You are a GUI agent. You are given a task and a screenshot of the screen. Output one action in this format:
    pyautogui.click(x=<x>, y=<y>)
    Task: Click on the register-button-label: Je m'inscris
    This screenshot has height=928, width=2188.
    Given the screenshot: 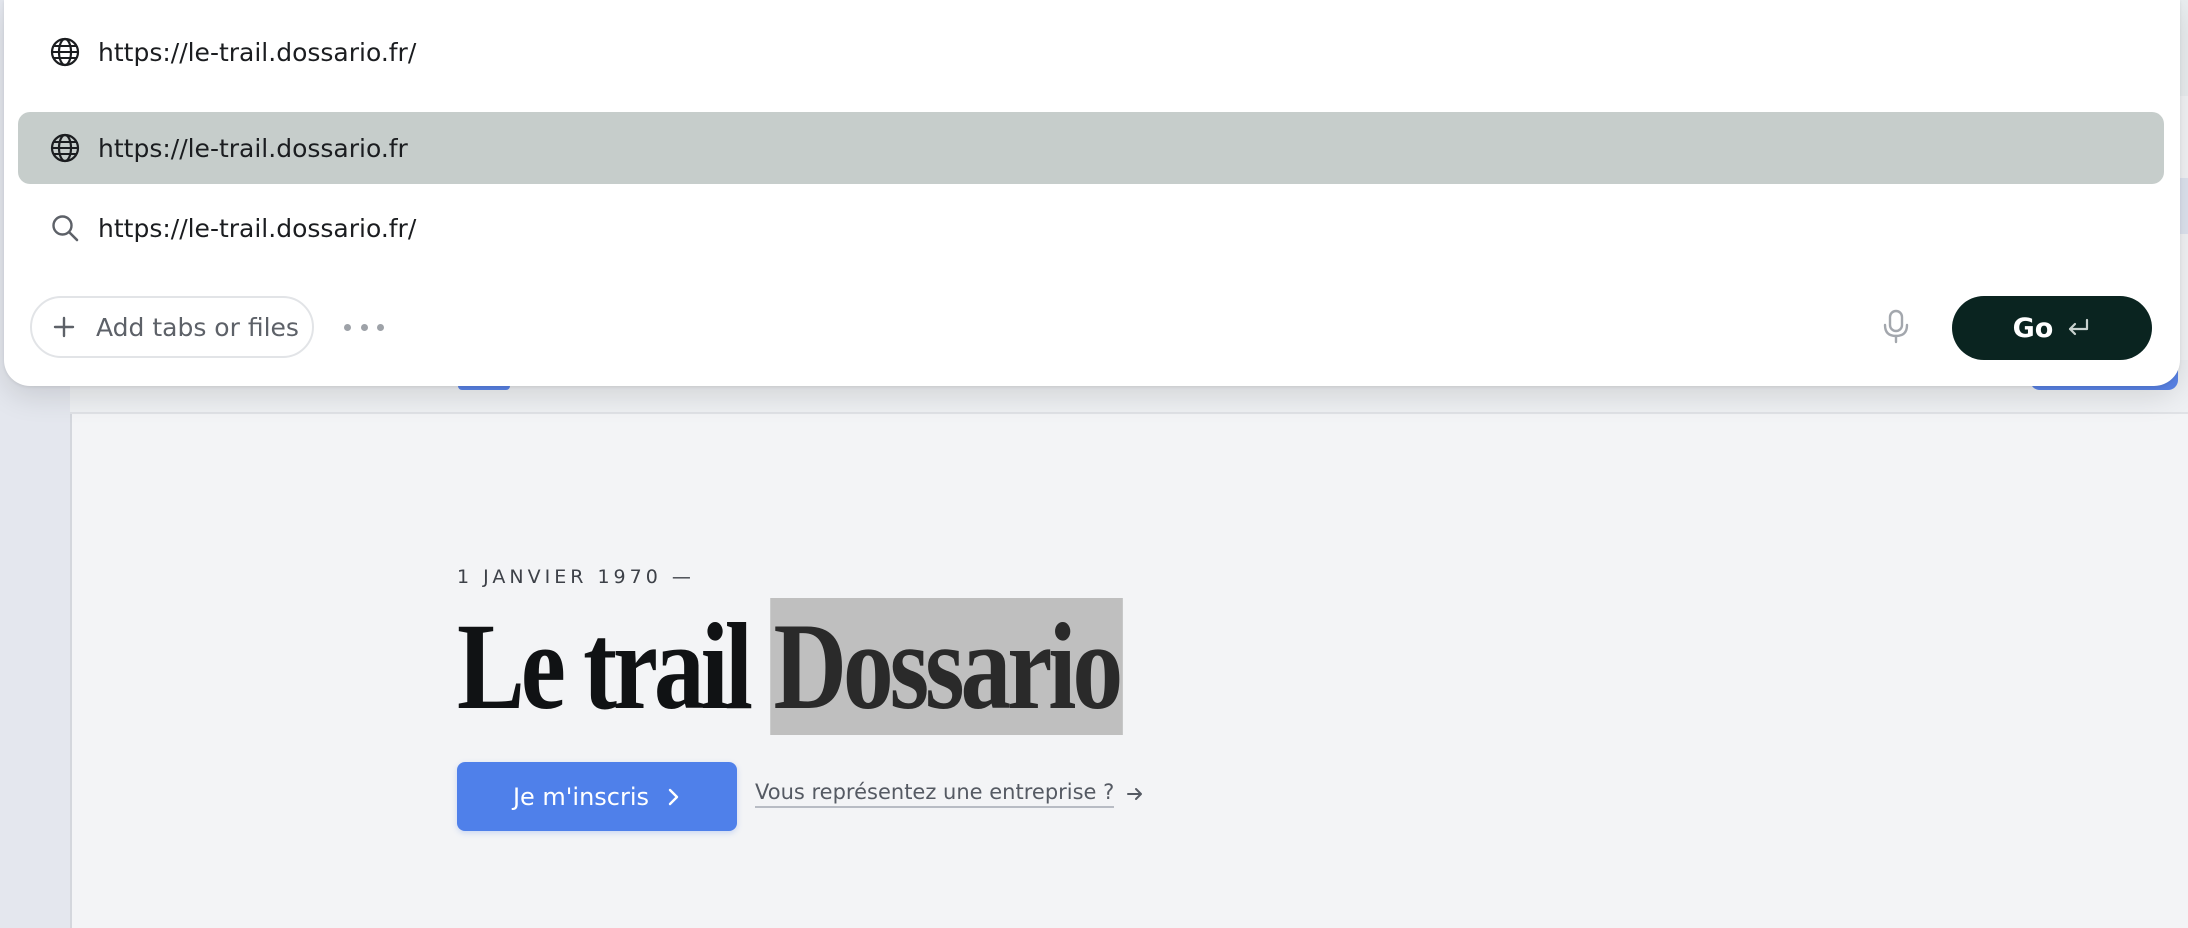 What is the action you would take?
    pyautogui.click(x=581, y=796)
    